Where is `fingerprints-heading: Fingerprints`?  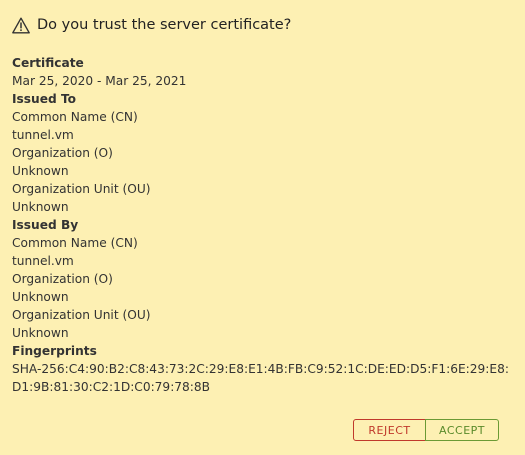
fingerprints-heading: Fingerprints is located at coordinates (54, 351).